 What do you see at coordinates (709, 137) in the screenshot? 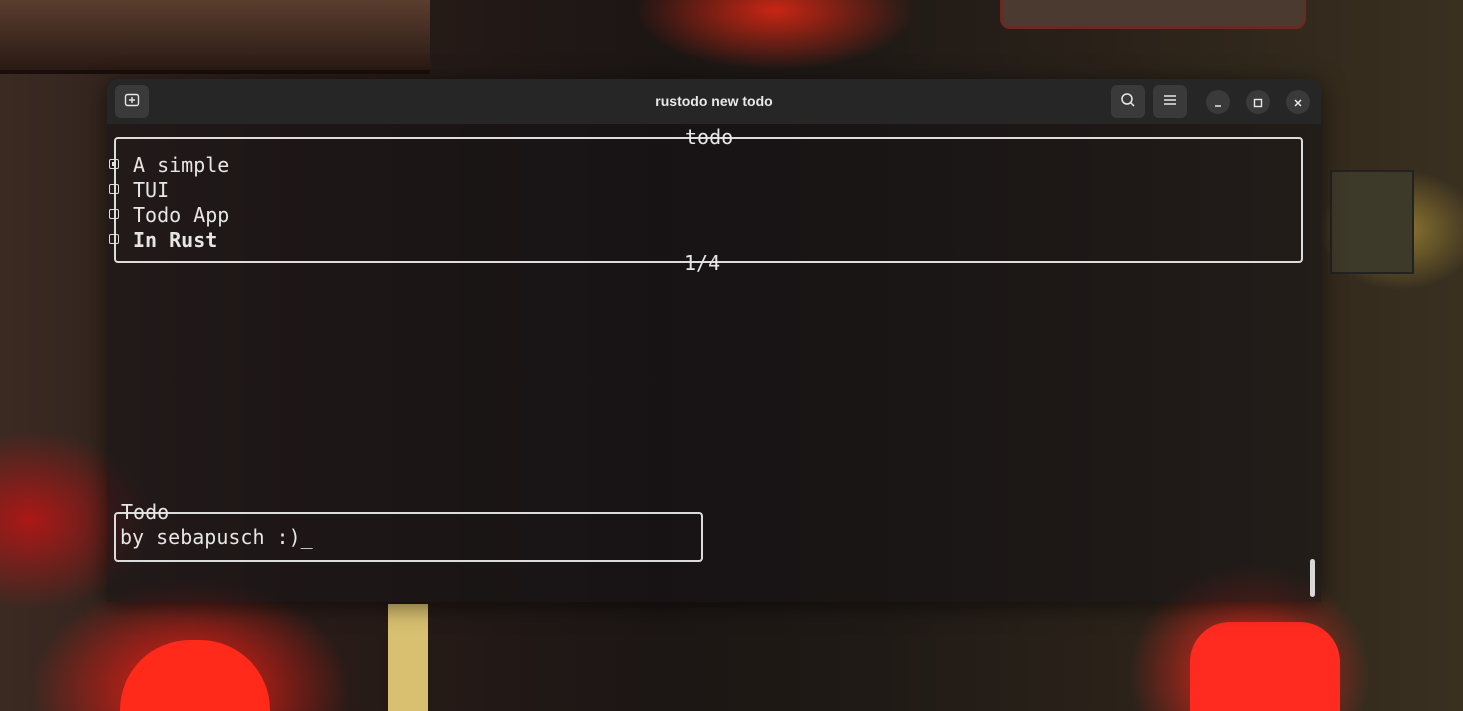
I see `todo-panel-title: todo` at bounding box center [709, 137].